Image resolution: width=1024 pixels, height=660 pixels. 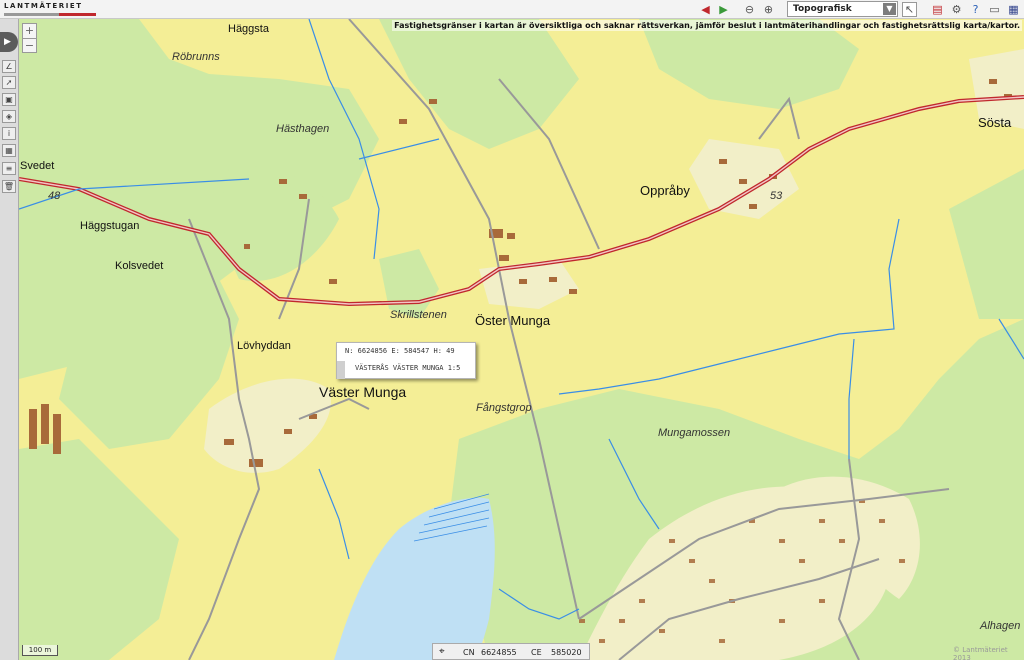 What do you see at coordinates (363, 392) in the screenshot?
I see `place-vaster-munga: Väster Munga` at bounding box center [363, 392].